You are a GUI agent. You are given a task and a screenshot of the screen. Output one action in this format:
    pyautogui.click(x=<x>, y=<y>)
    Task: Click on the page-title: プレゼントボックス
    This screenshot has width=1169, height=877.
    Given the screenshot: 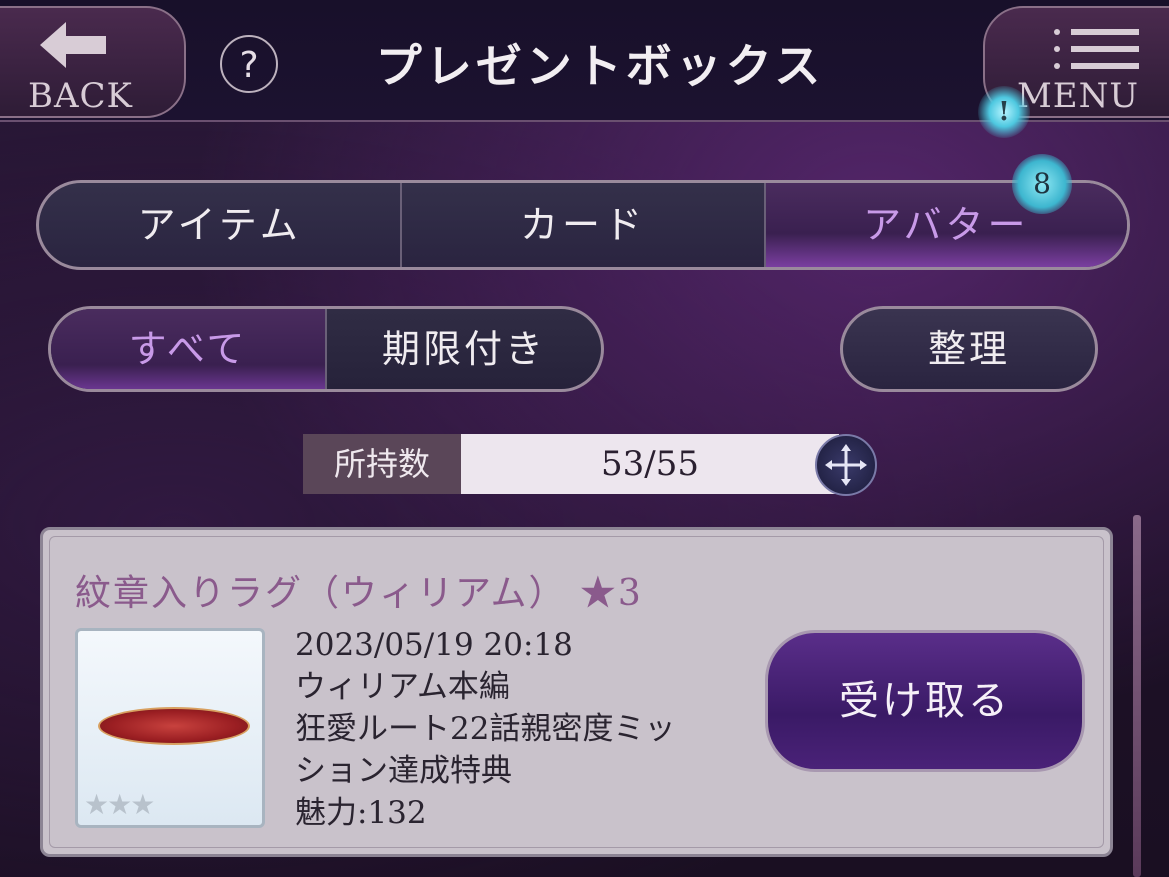 What is the action you would take?
    pyautogui.click(x=600, y=66)
    